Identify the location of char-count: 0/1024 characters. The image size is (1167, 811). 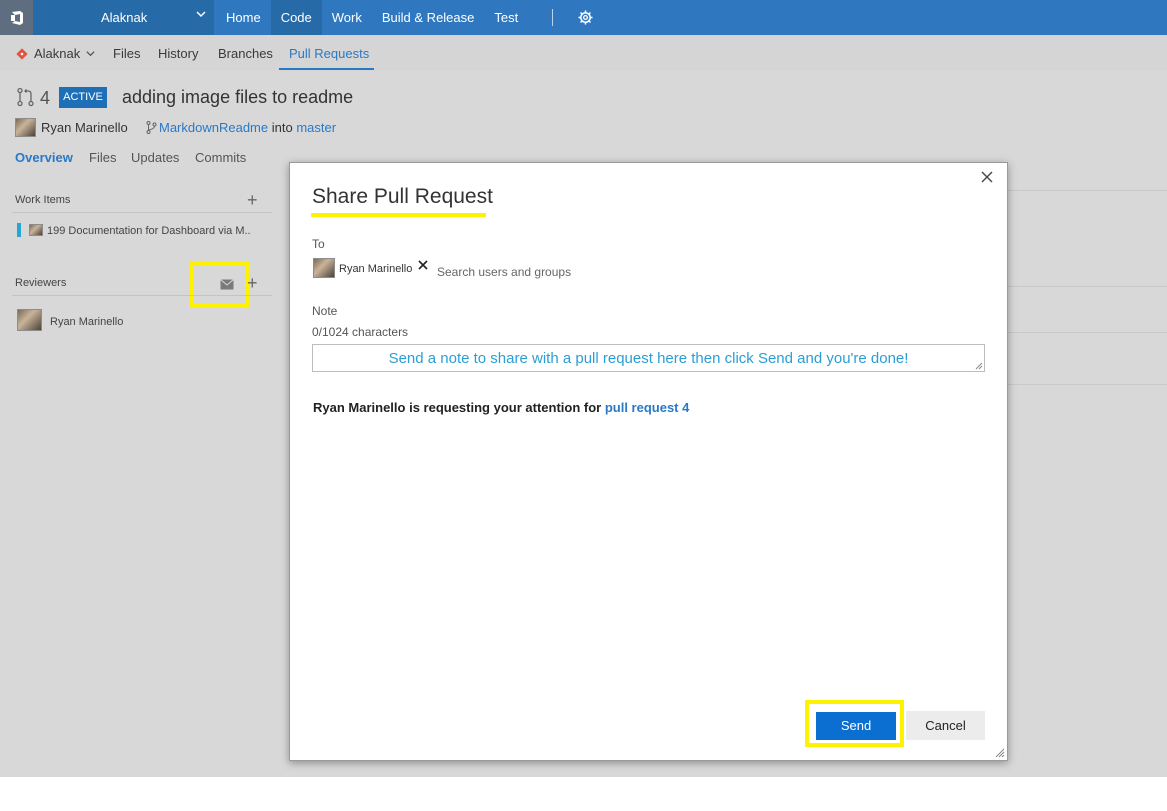
(360, 332).